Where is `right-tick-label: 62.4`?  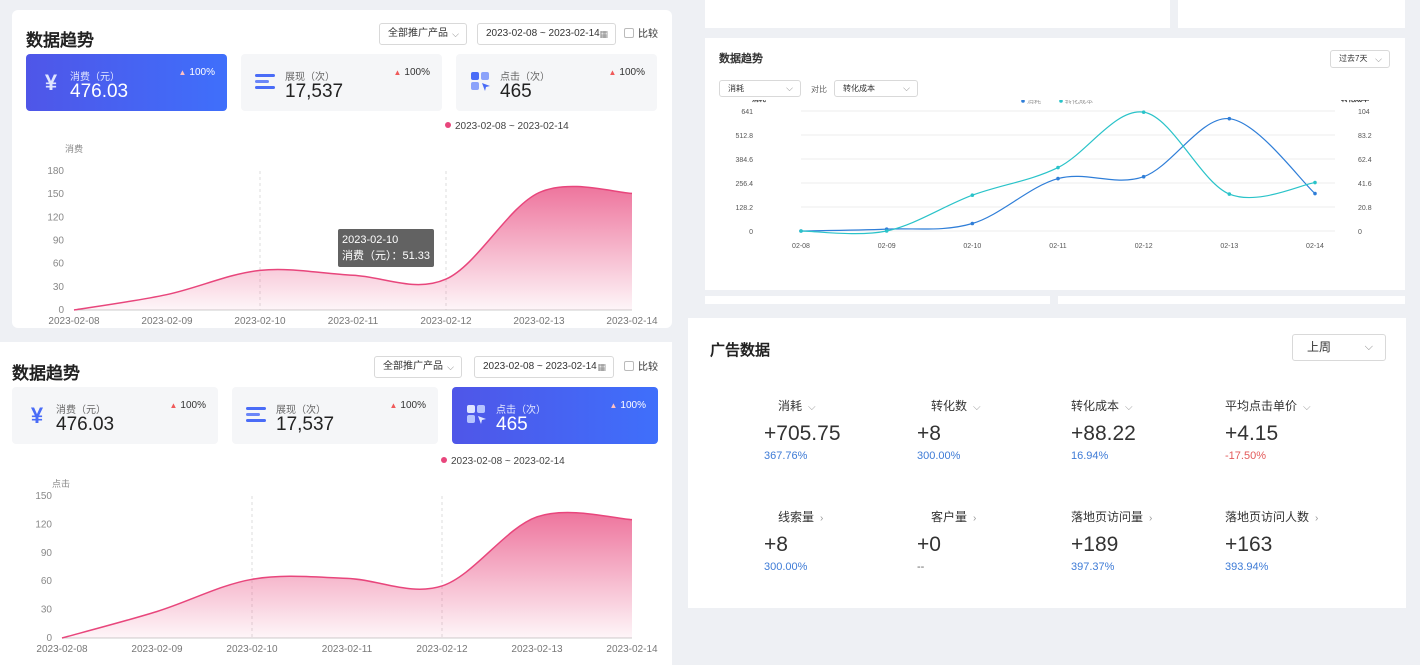 right-tick-label: 62.4 is located at coordinates (1365, 160).